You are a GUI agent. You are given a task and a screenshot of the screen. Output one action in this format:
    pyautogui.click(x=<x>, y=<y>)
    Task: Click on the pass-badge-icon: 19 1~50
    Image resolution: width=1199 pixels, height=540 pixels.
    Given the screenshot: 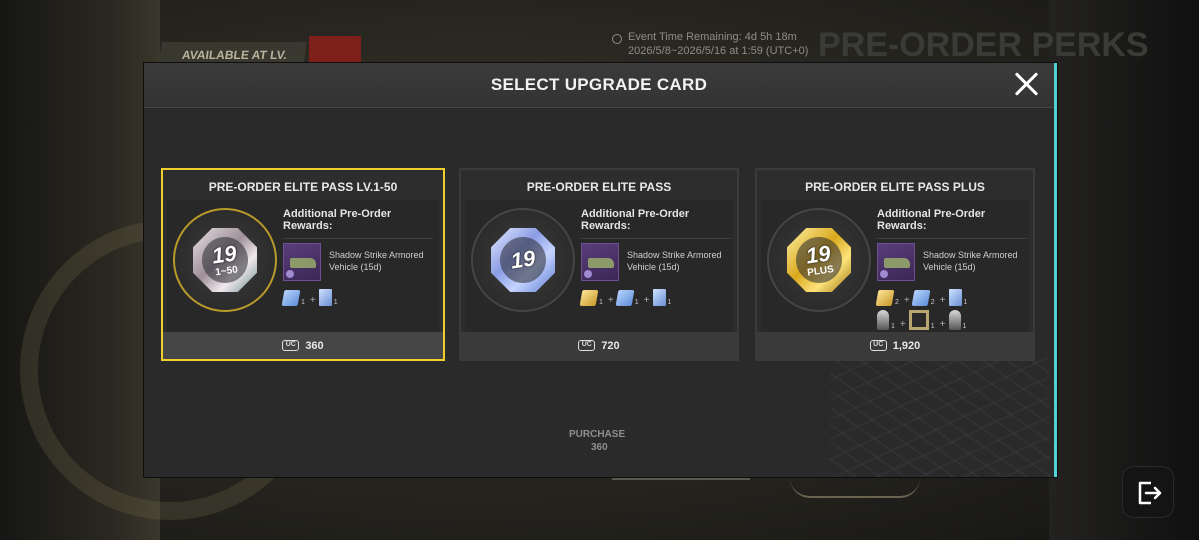 What is the action you would take?
    pyautogui.click(x=225, y=260)
    